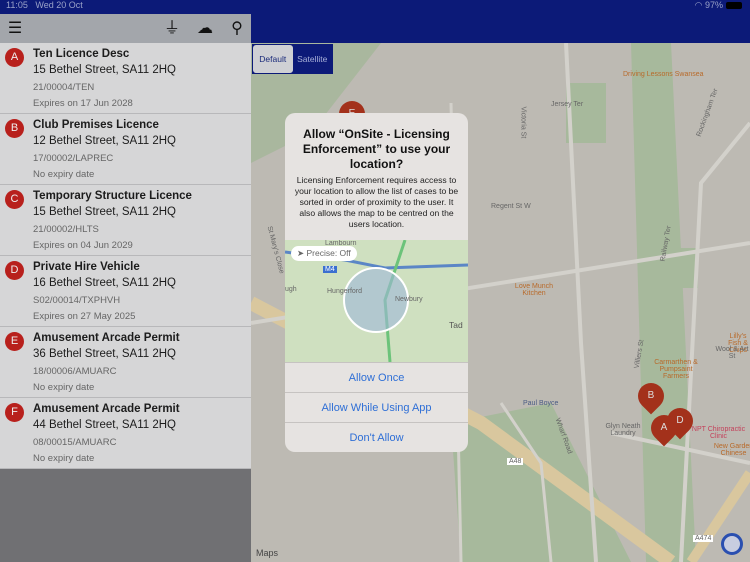 The width and height of the screenshot is (750, 562). Describe the element at coordinates (663, 74) in the screenshot. I see `poi-label: Driving Lessons Swansea` at that location.